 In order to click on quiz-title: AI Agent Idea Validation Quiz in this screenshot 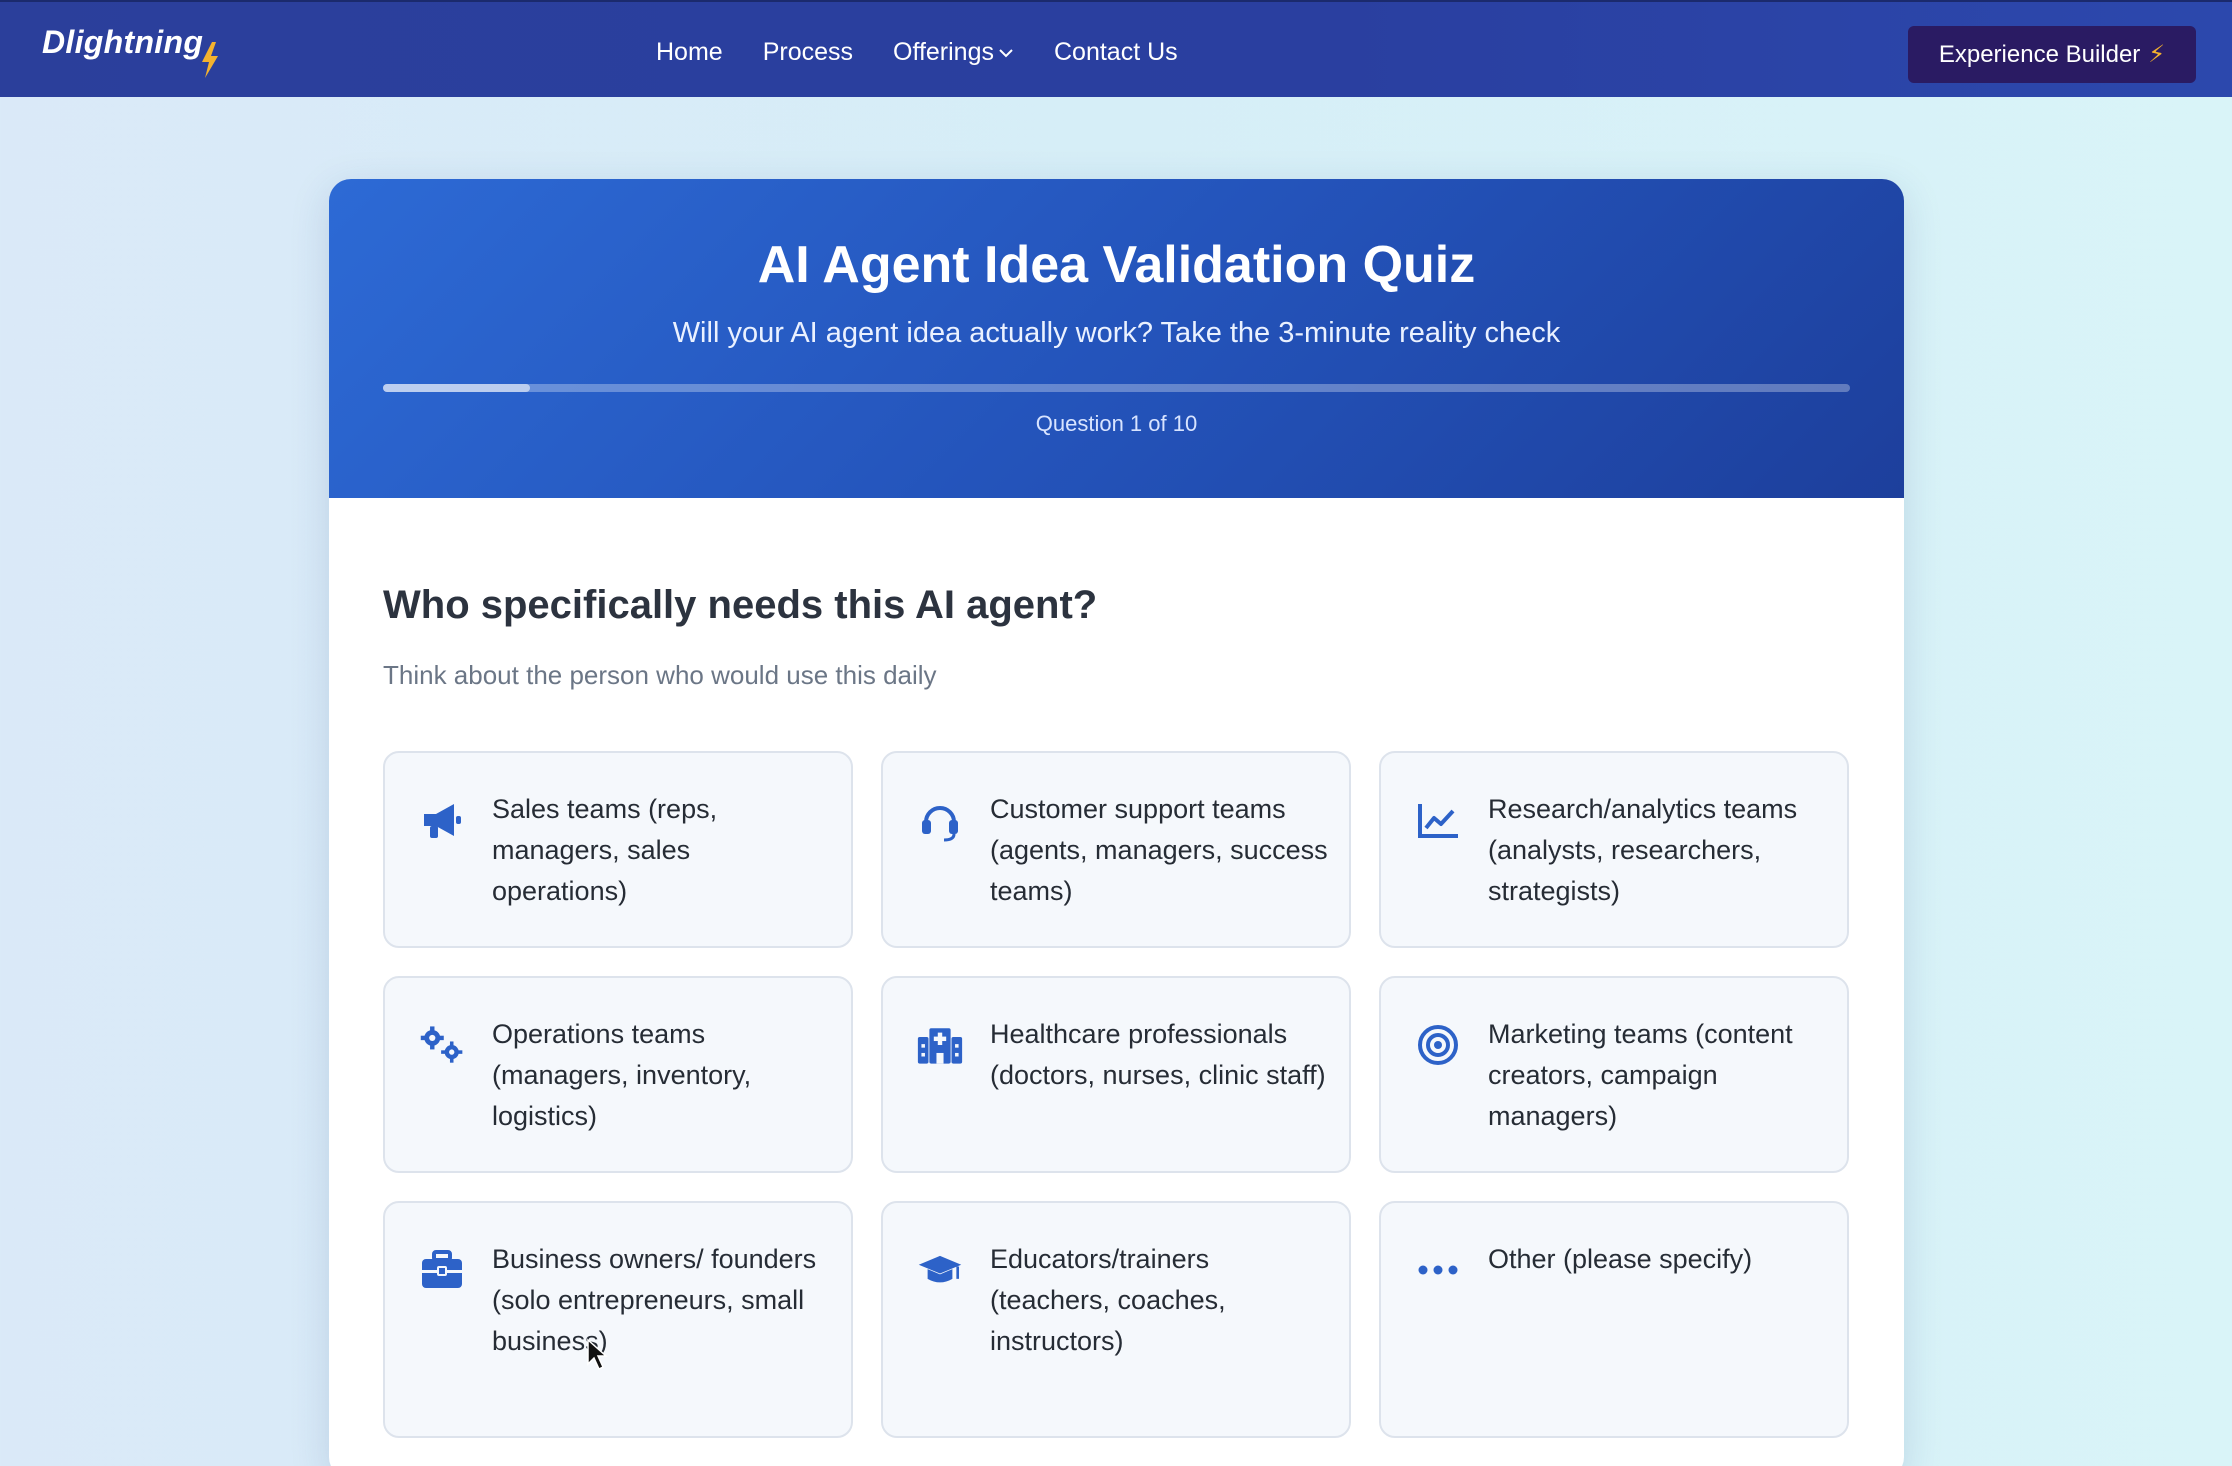, I will do `click(1116, 265)`.